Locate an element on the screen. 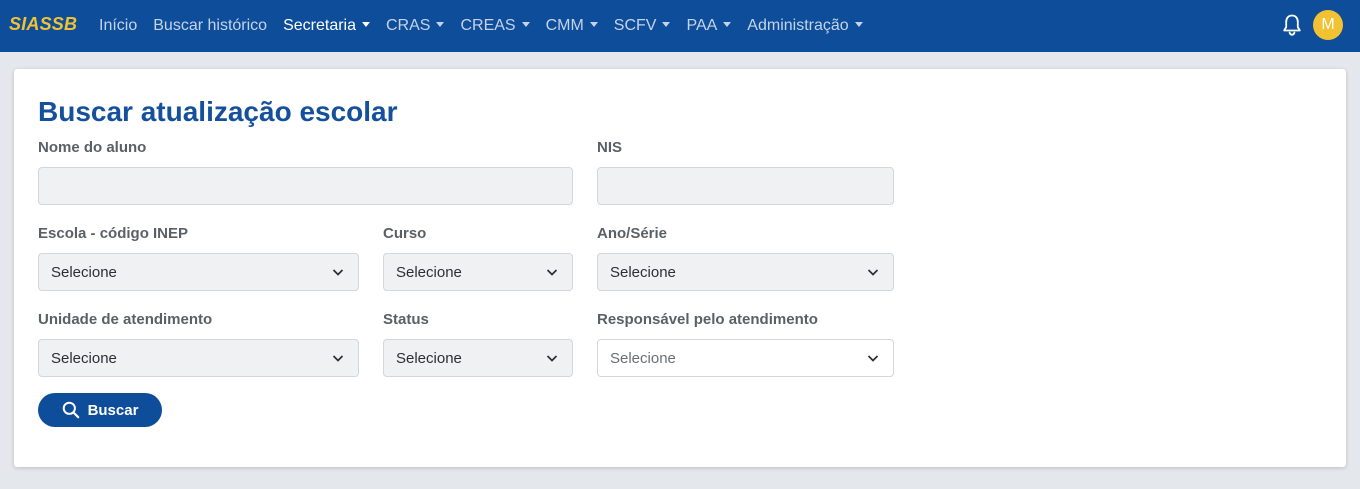 This screenshot has width=1360, height=489. brand-logo: SIASSB is located at coordinates (43, 24).